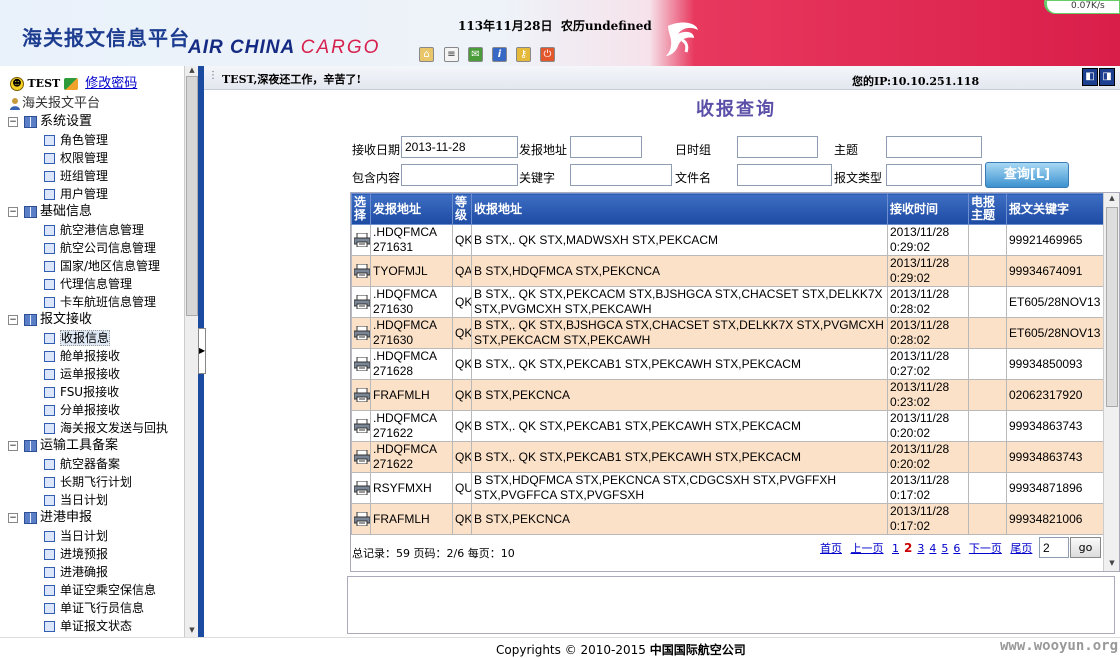  What do you see at coordinates (95, 626) in the screenshot?
I see `tree-item: 单证报文状态` at bounding box center [95, 626].